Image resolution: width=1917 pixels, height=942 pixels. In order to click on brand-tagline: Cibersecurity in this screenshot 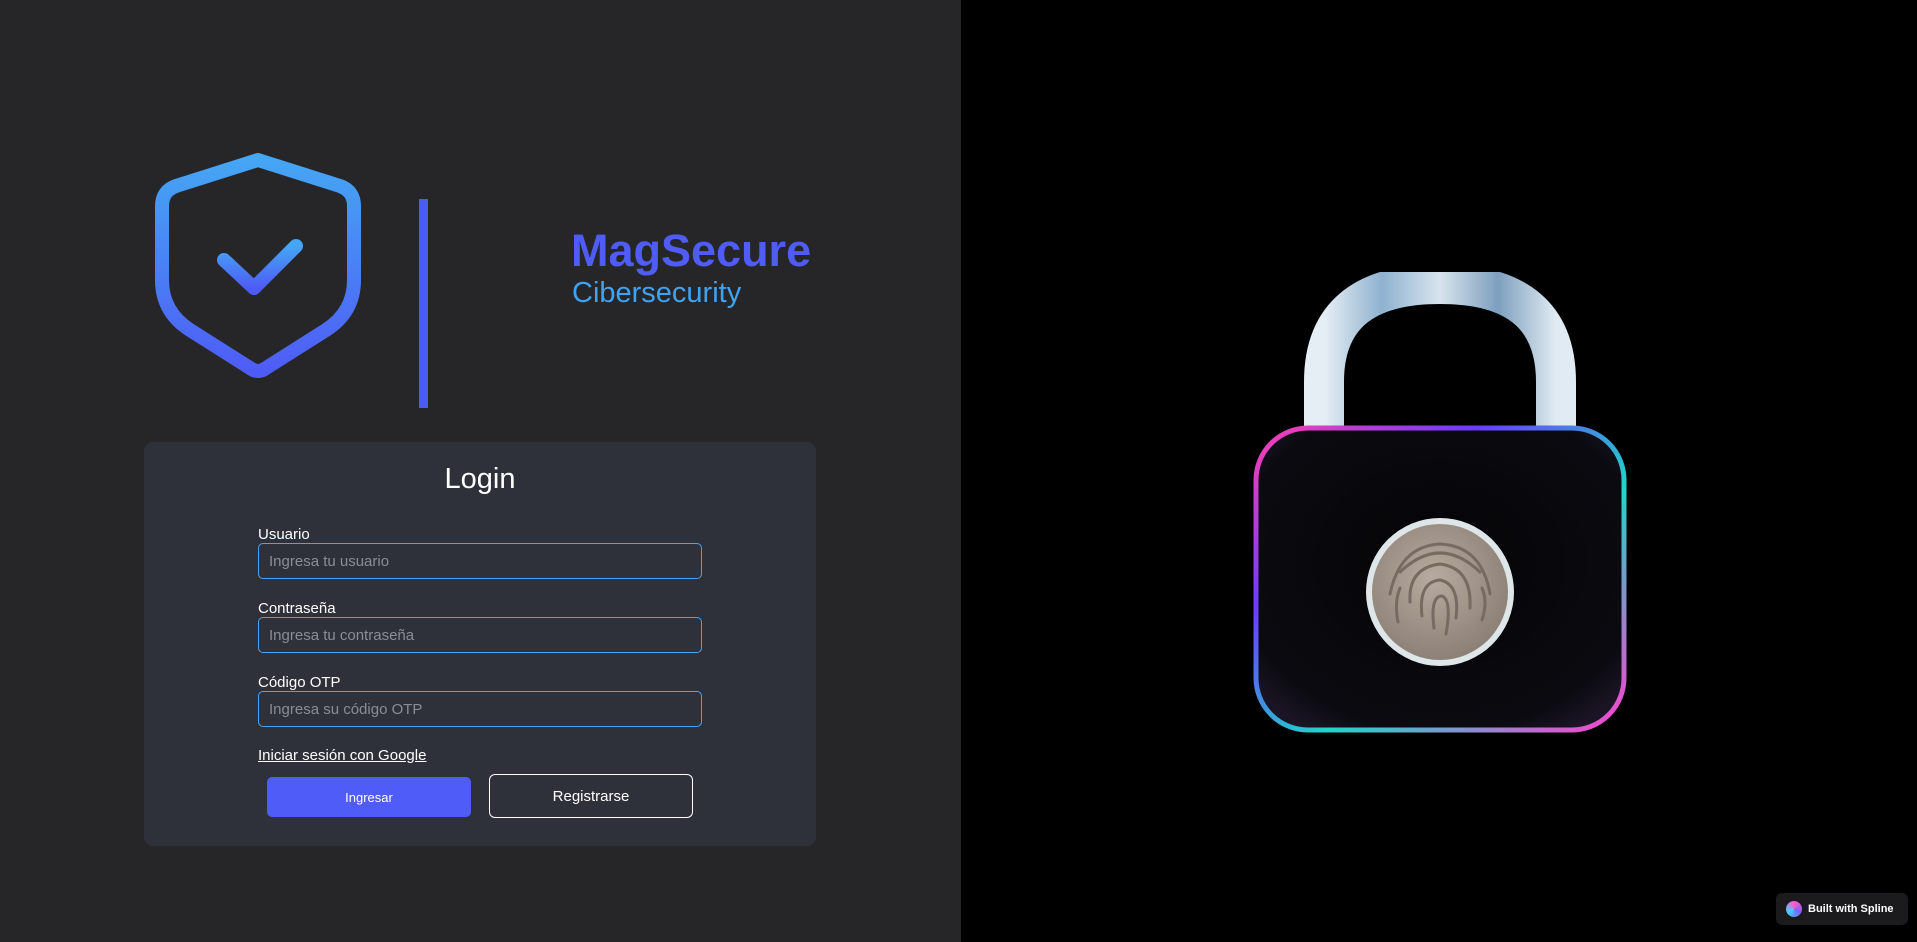, I will do `click(657, 293)`.